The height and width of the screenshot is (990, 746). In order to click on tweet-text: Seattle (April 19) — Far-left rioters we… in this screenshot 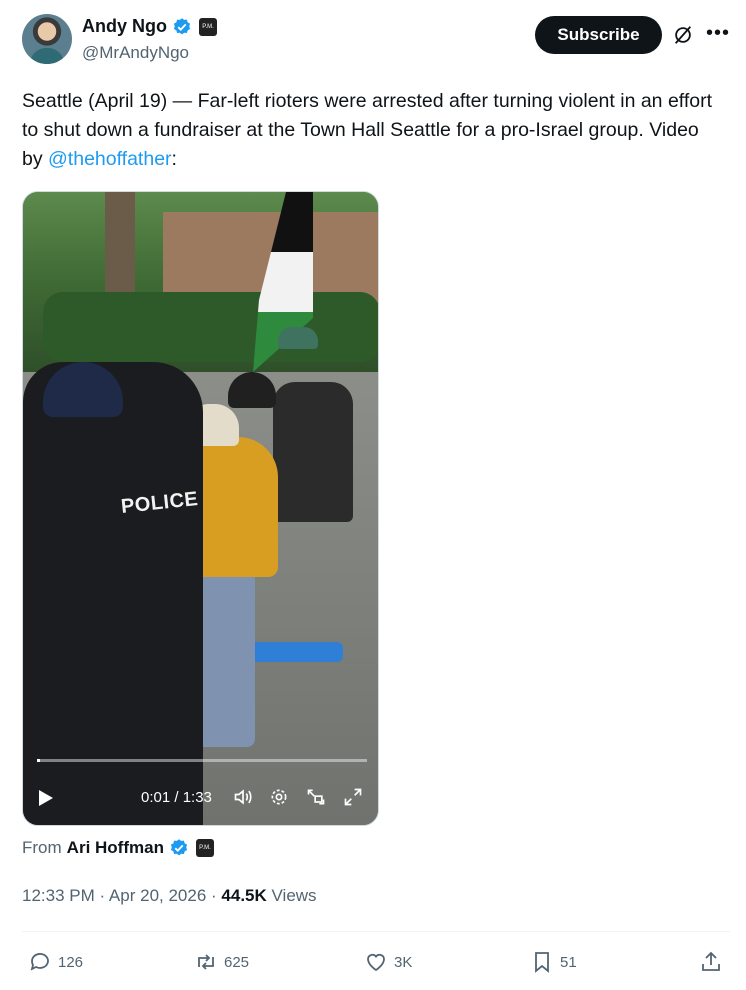, I will do `click(372, 130)`.